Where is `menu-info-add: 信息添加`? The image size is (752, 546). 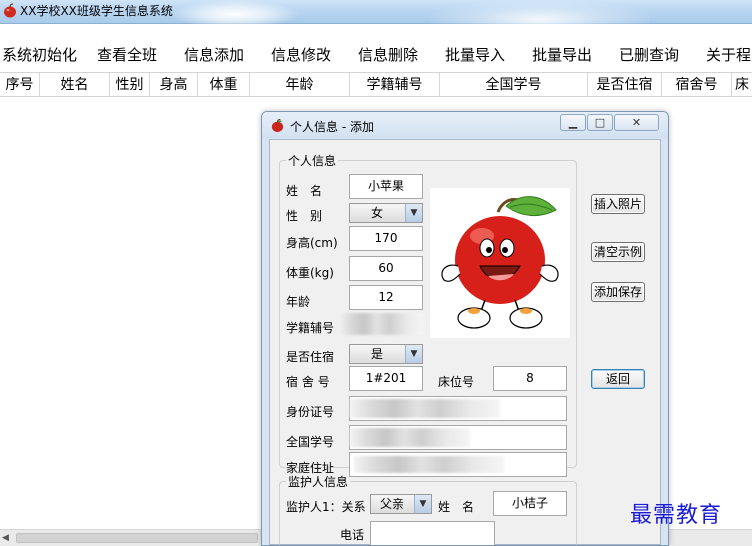
menu-info-add: 信息添加 is located at coordinates (214, 54).